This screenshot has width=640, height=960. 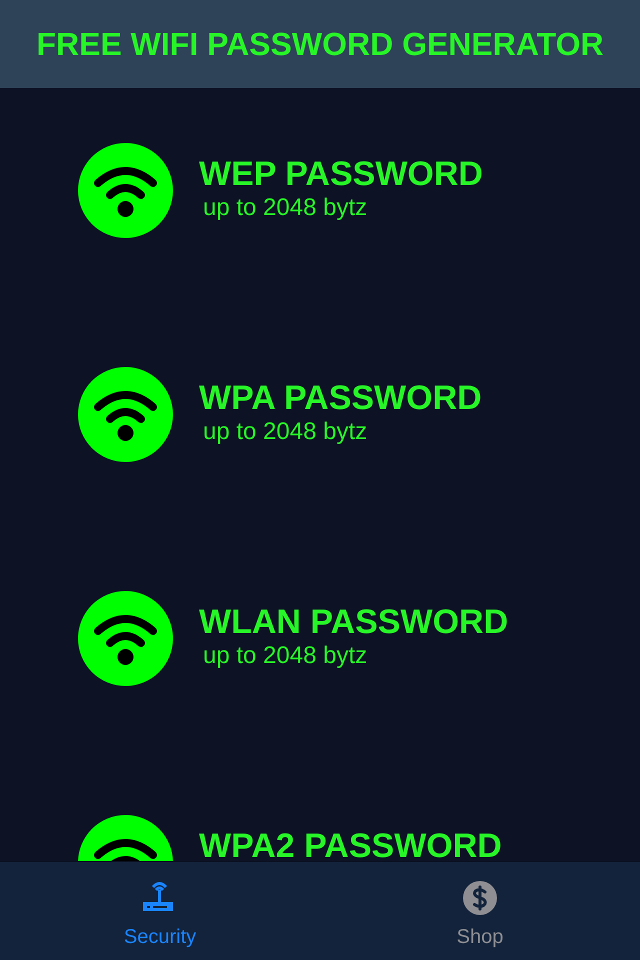 What do you see at coordinates (340, 398) in the screenshot?
I see `password-type-title: WPA PASSWORD` at bounding box center [340, 398].